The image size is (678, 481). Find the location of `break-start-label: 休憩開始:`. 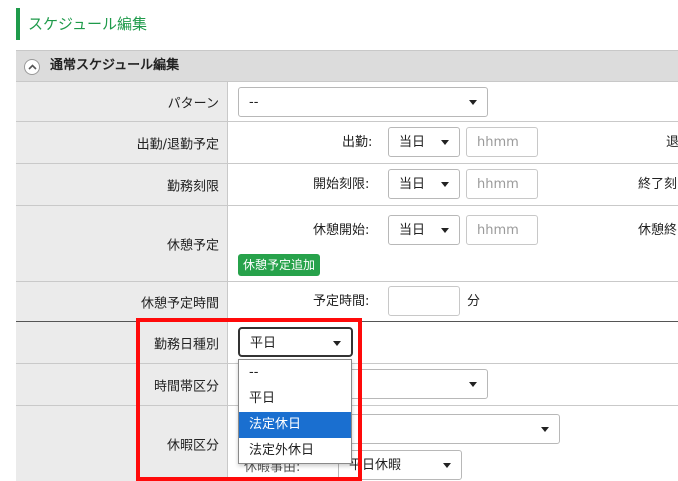

break-start-label: 休憩開始: is located at coordinates (341, 230).